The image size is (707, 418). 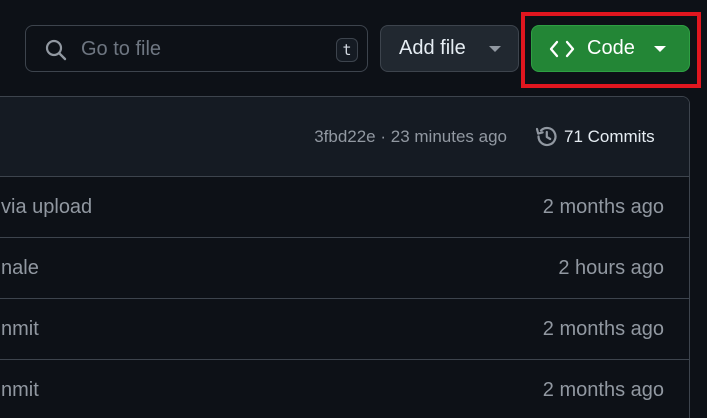 What do you see at coordinates (611, 268) in the screenshot?
I see `commit-time: 2 hours ago` at bounding box center [611, 268].